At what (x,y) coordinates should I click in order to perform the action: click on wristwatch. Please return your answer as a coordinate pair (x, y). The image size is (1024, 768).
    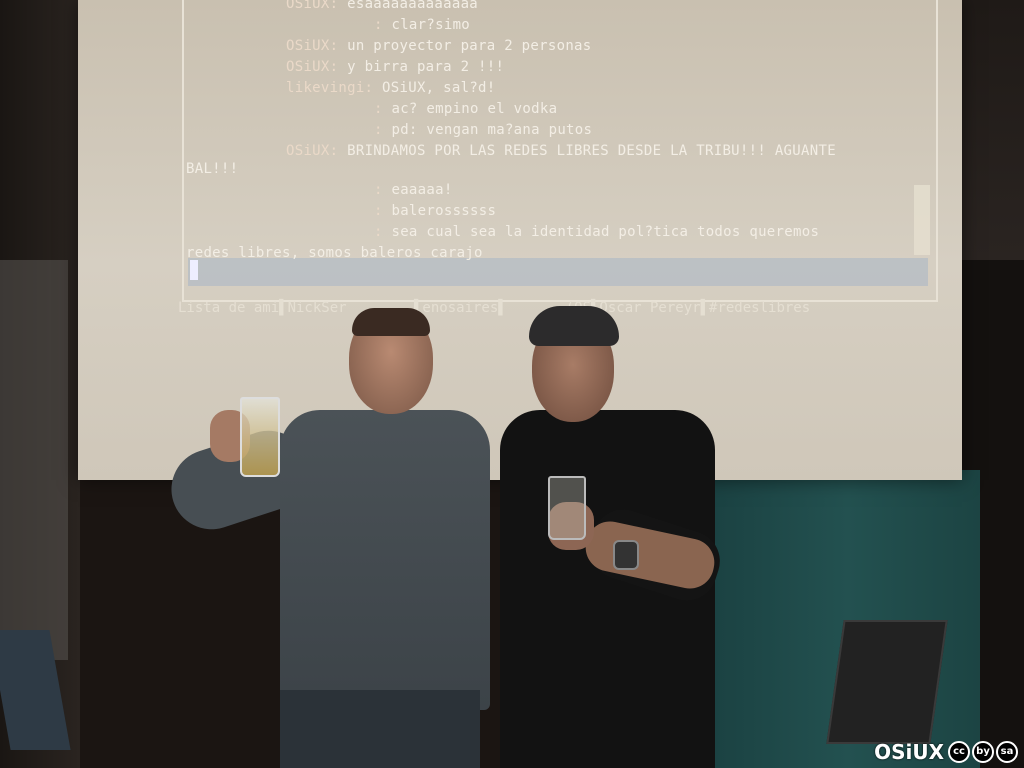
    Looking at the image, I should click on (626, 555).